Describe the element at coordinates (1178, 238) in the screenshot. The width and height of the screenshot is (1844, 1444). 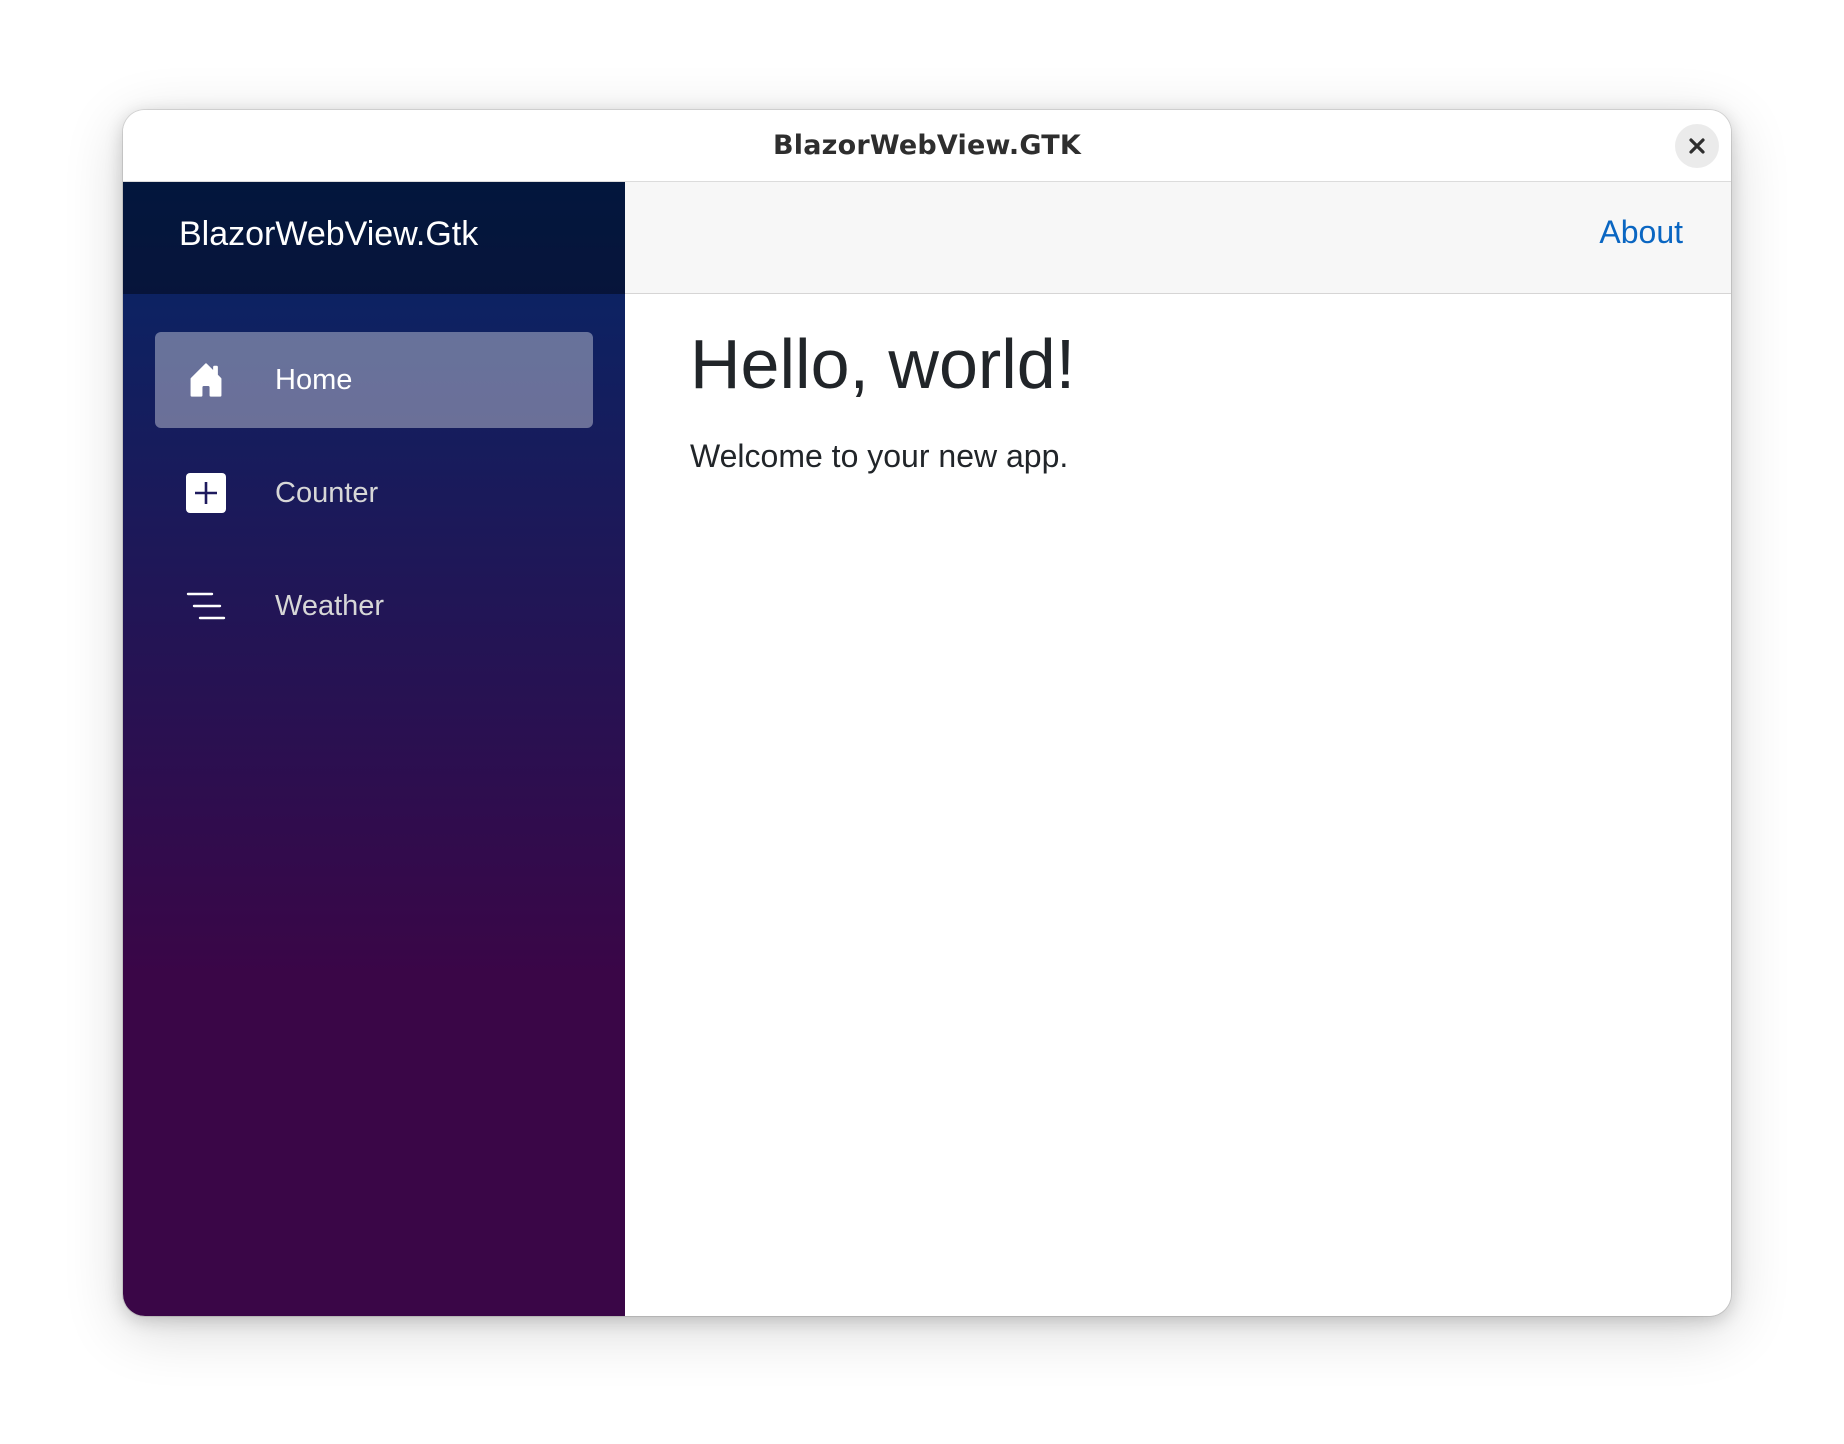
I see `top-row: About` at that location.